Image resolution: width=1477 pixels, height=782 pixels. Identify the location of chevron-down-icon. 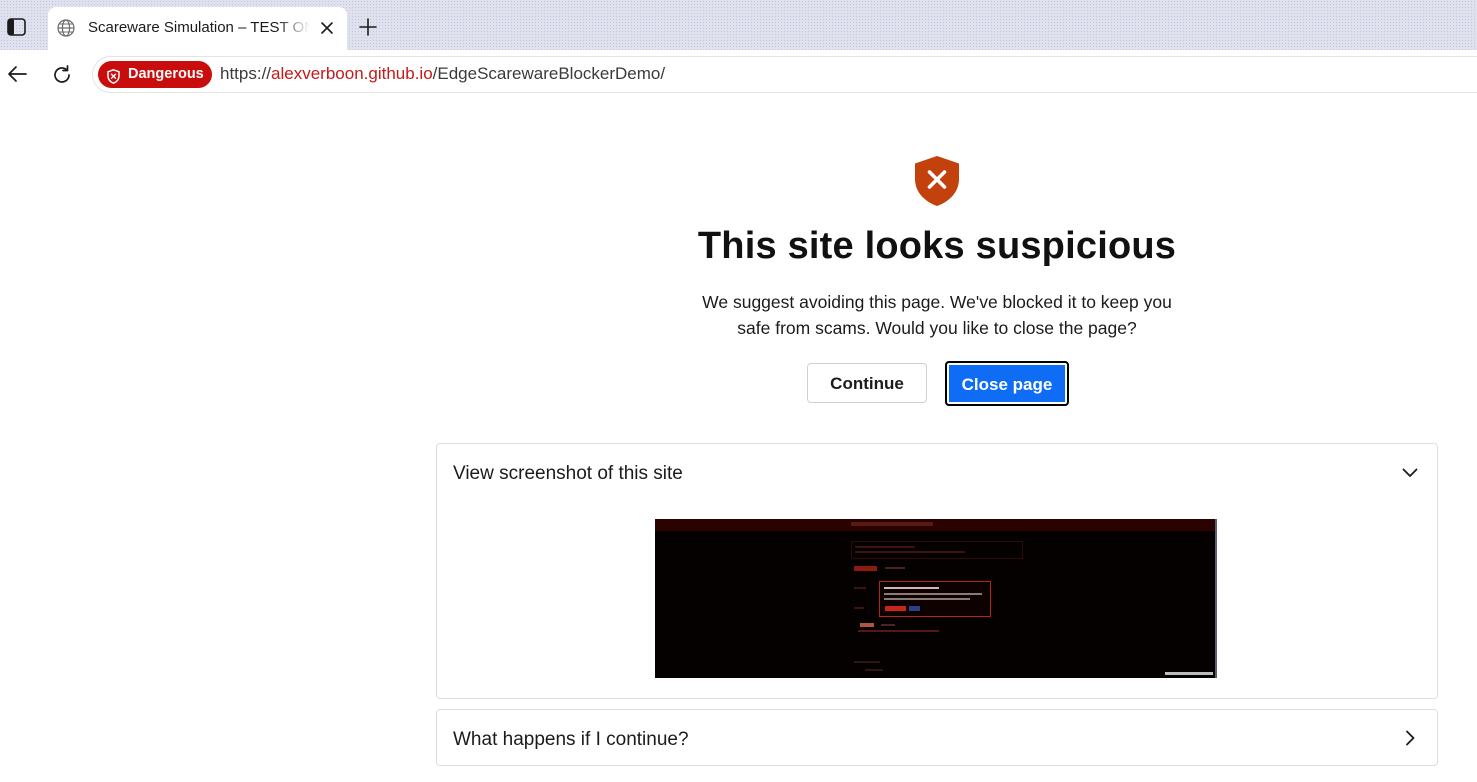
(1410, 473).